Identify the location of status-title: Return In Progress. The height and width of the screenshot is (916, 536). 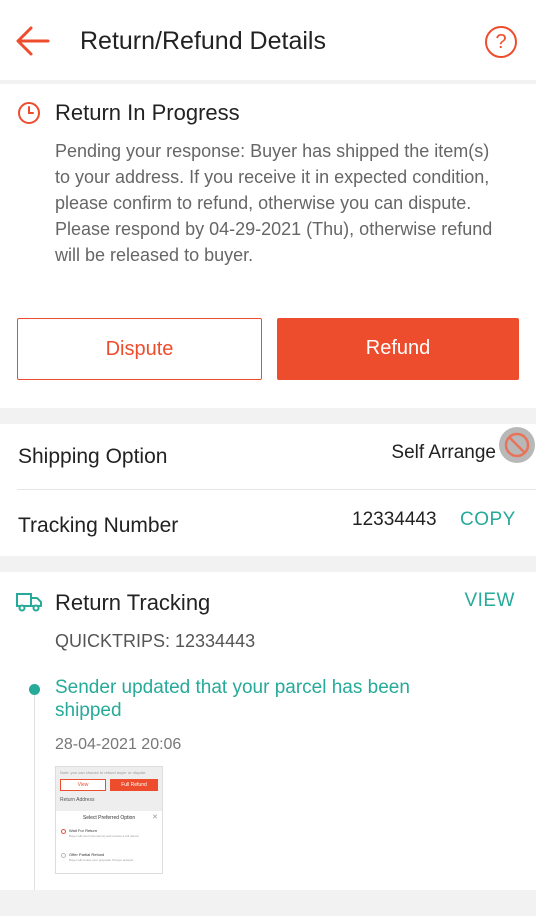
(147, 112).